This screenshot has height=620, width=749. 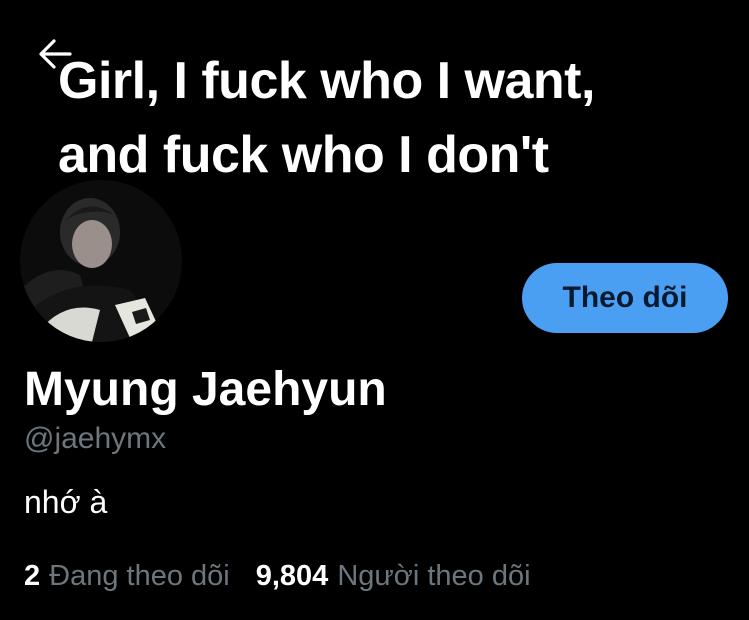 I want to click on following-count: 2, so click(x=32, y=576).